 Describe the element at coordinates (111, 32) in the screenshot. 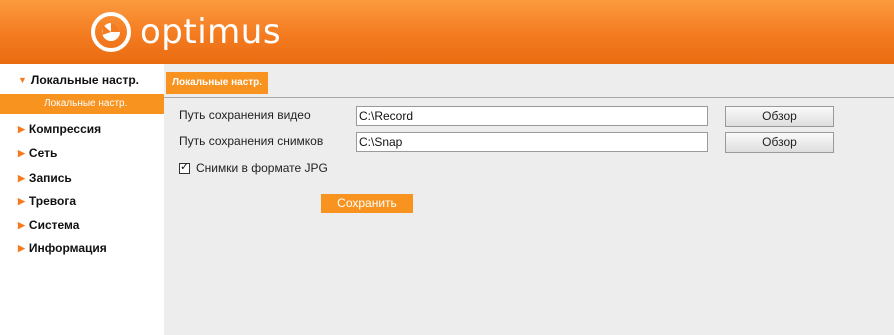

I see `optimus-logo-icon` at that location.